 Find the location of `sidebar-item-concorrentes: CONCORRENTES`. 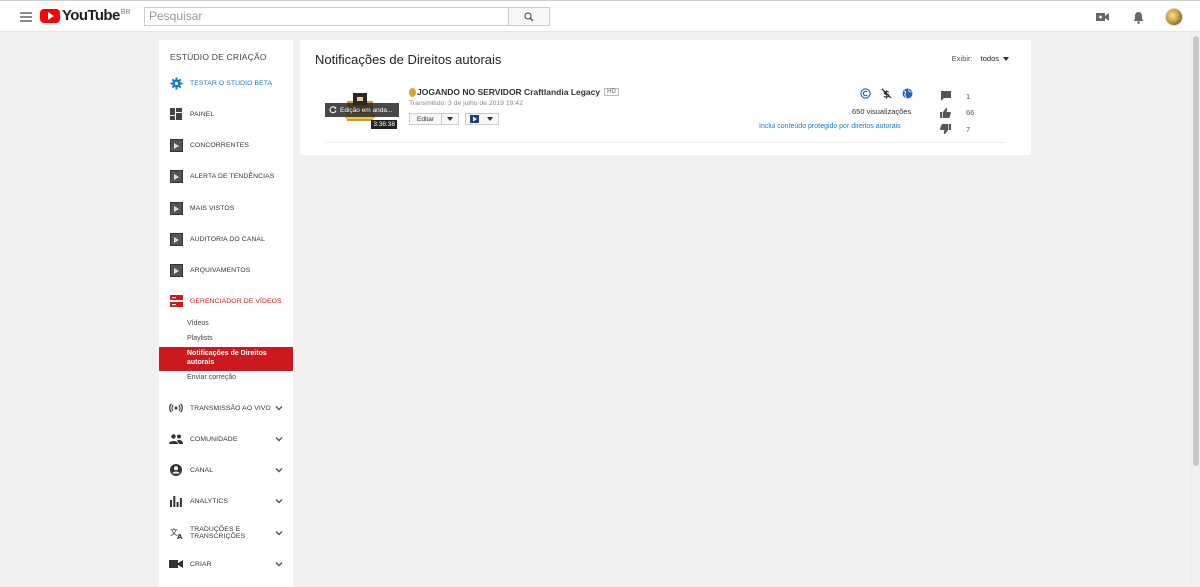

sidebar-item-concorrentes: CONCORRENTES is located at coordinates (226, 145).